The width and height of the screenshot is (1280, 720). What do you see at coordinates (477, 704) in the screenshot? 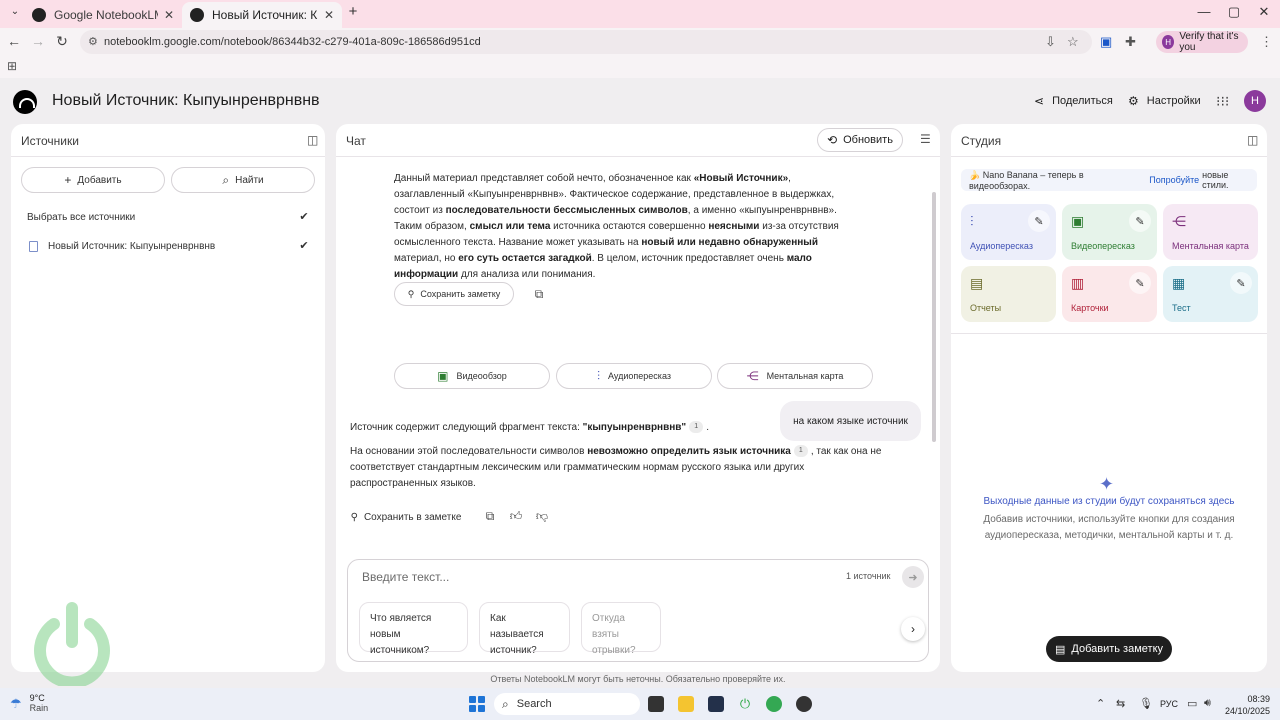
I see `windows-start-icon` at bounding box center [477, 704].